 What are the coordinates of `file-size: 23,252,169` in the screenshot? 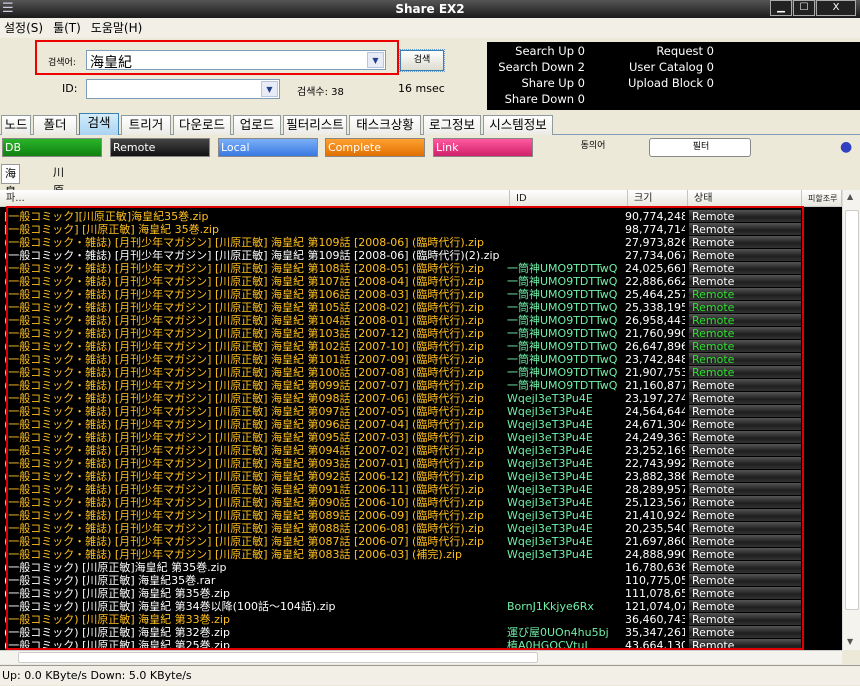 It's located at (655, 450).